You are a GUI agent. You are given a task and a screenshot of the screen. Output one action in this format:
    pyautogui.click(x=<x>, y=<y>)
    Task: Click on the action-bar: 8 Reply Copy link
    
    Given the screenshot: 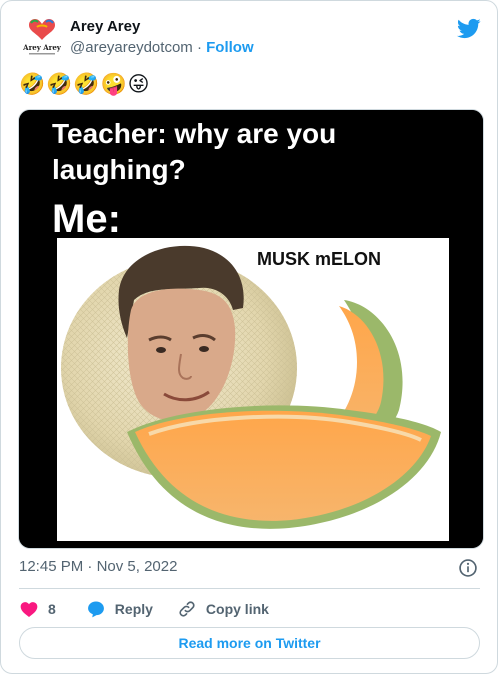 What is the action you would take?
    pyautogui.click(x=144, y=609)
    